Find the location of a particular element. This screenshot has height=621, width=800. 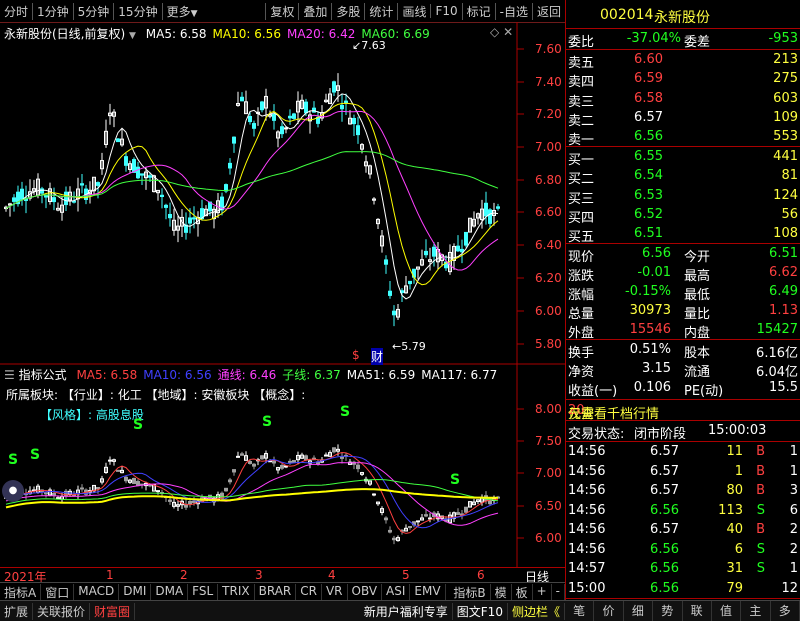

orderbook-price: 6.60 is located at coordinates (648, 59).